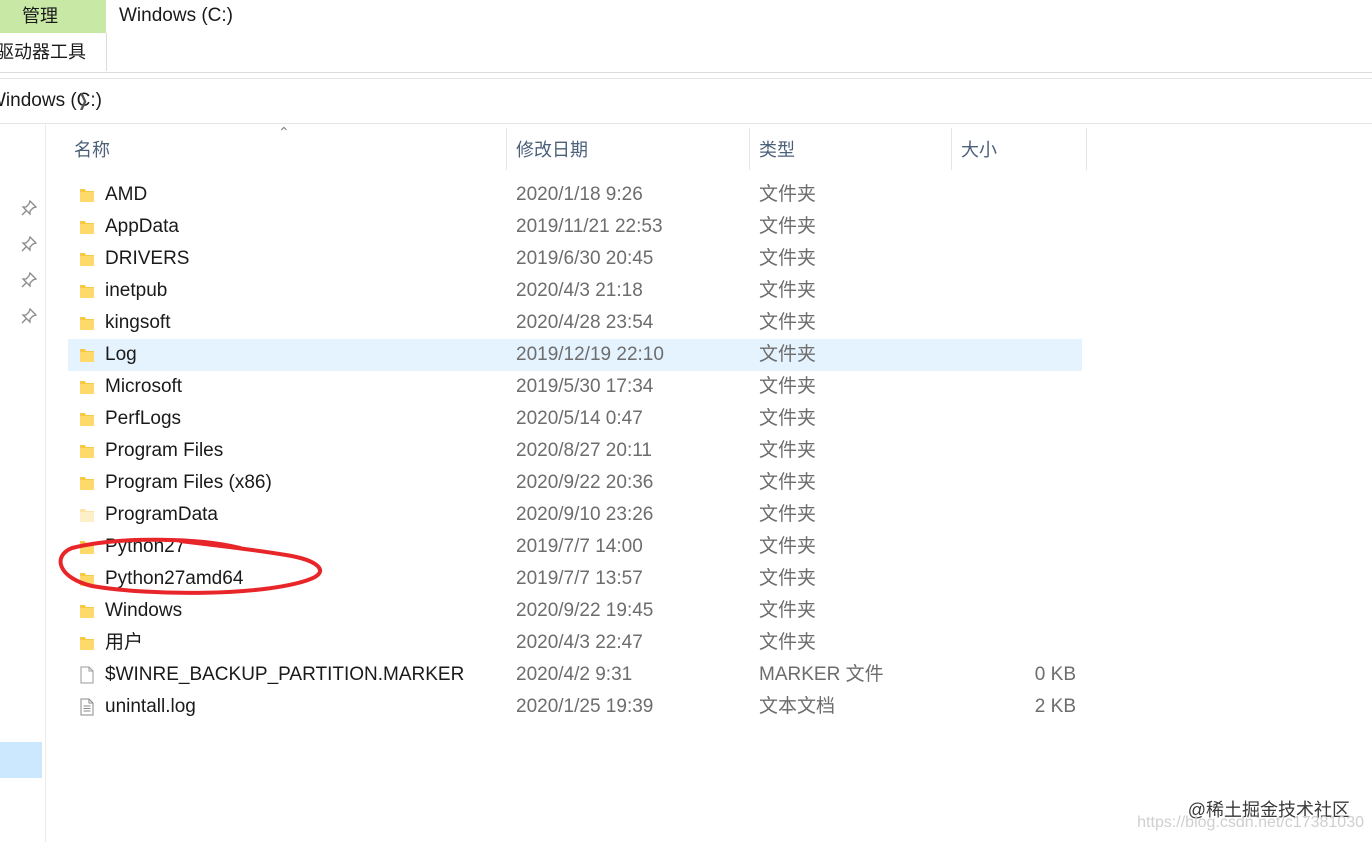 The height and width of the screenshot is (842, 1372). I want to click on file-name: PerfLogs, so click(143, 418).